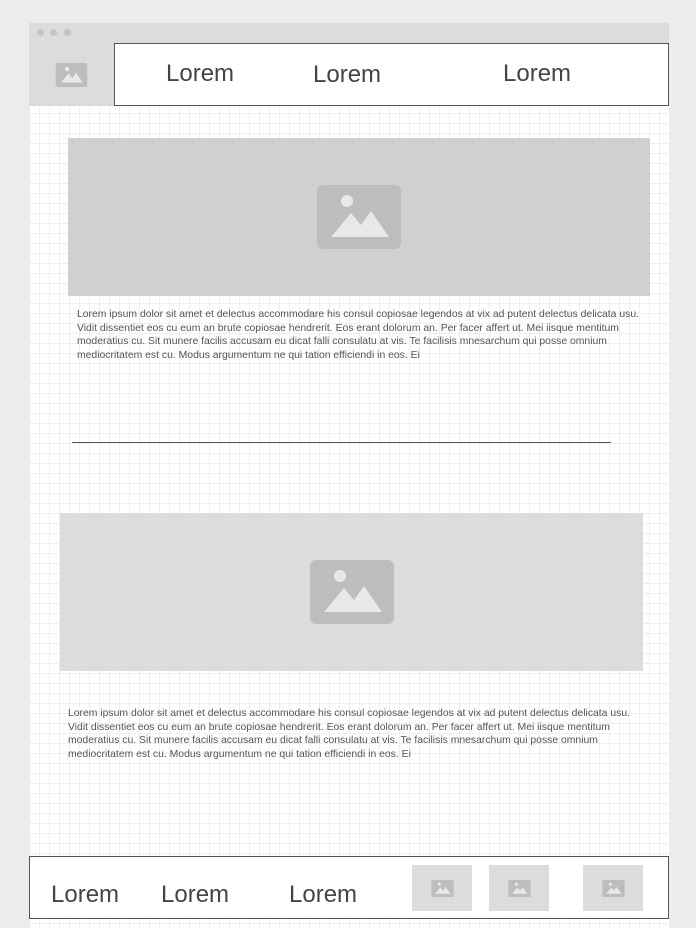  What do you see at coordinates (537, 74) in the screenshot?
I see `nav-link-3: Lorem` at bounding box center [537, 74].